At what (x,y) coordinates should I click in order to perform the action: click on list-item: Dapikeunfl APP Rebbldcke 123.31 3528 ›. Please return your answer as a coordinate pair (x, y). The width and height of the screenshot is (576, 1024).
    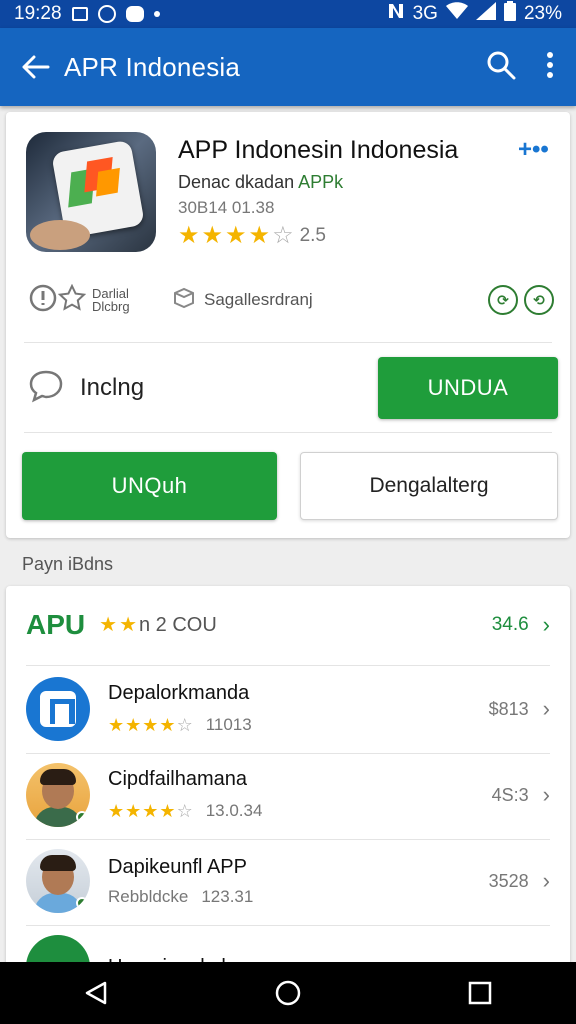
    Looking at the image, I should click on (288, 881).